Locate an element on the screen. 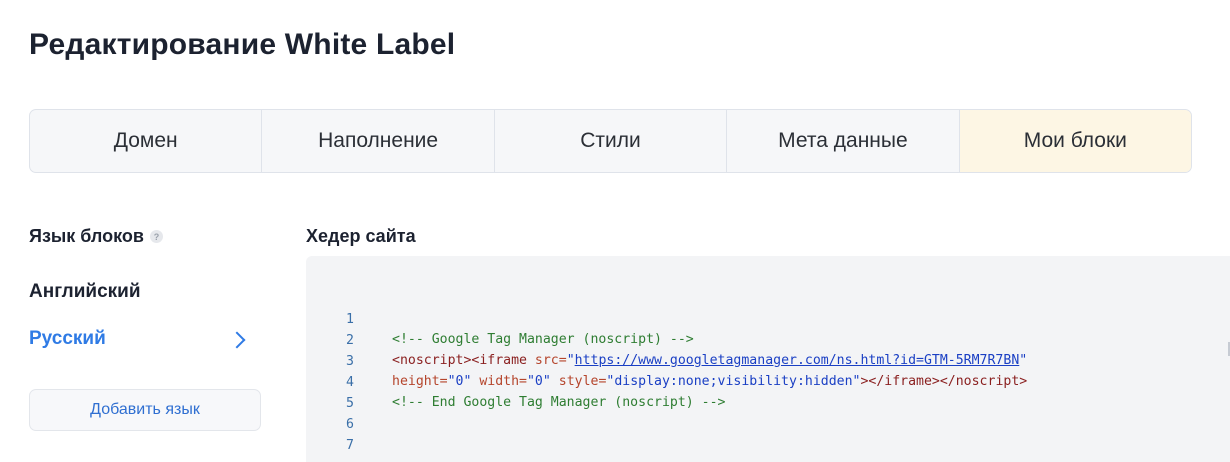  code-tag: <noscript><iframe is located at coordinates (463, 360).